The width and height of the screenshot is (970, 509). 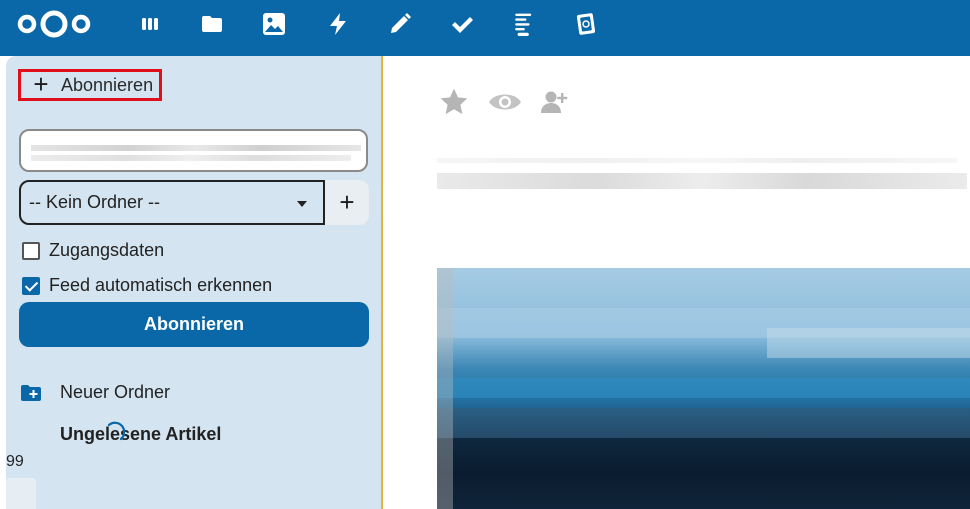 What do you see at coordinates (274, 24) in the screenshot?
I see `photos-icon` at bounding box center [274, 24].